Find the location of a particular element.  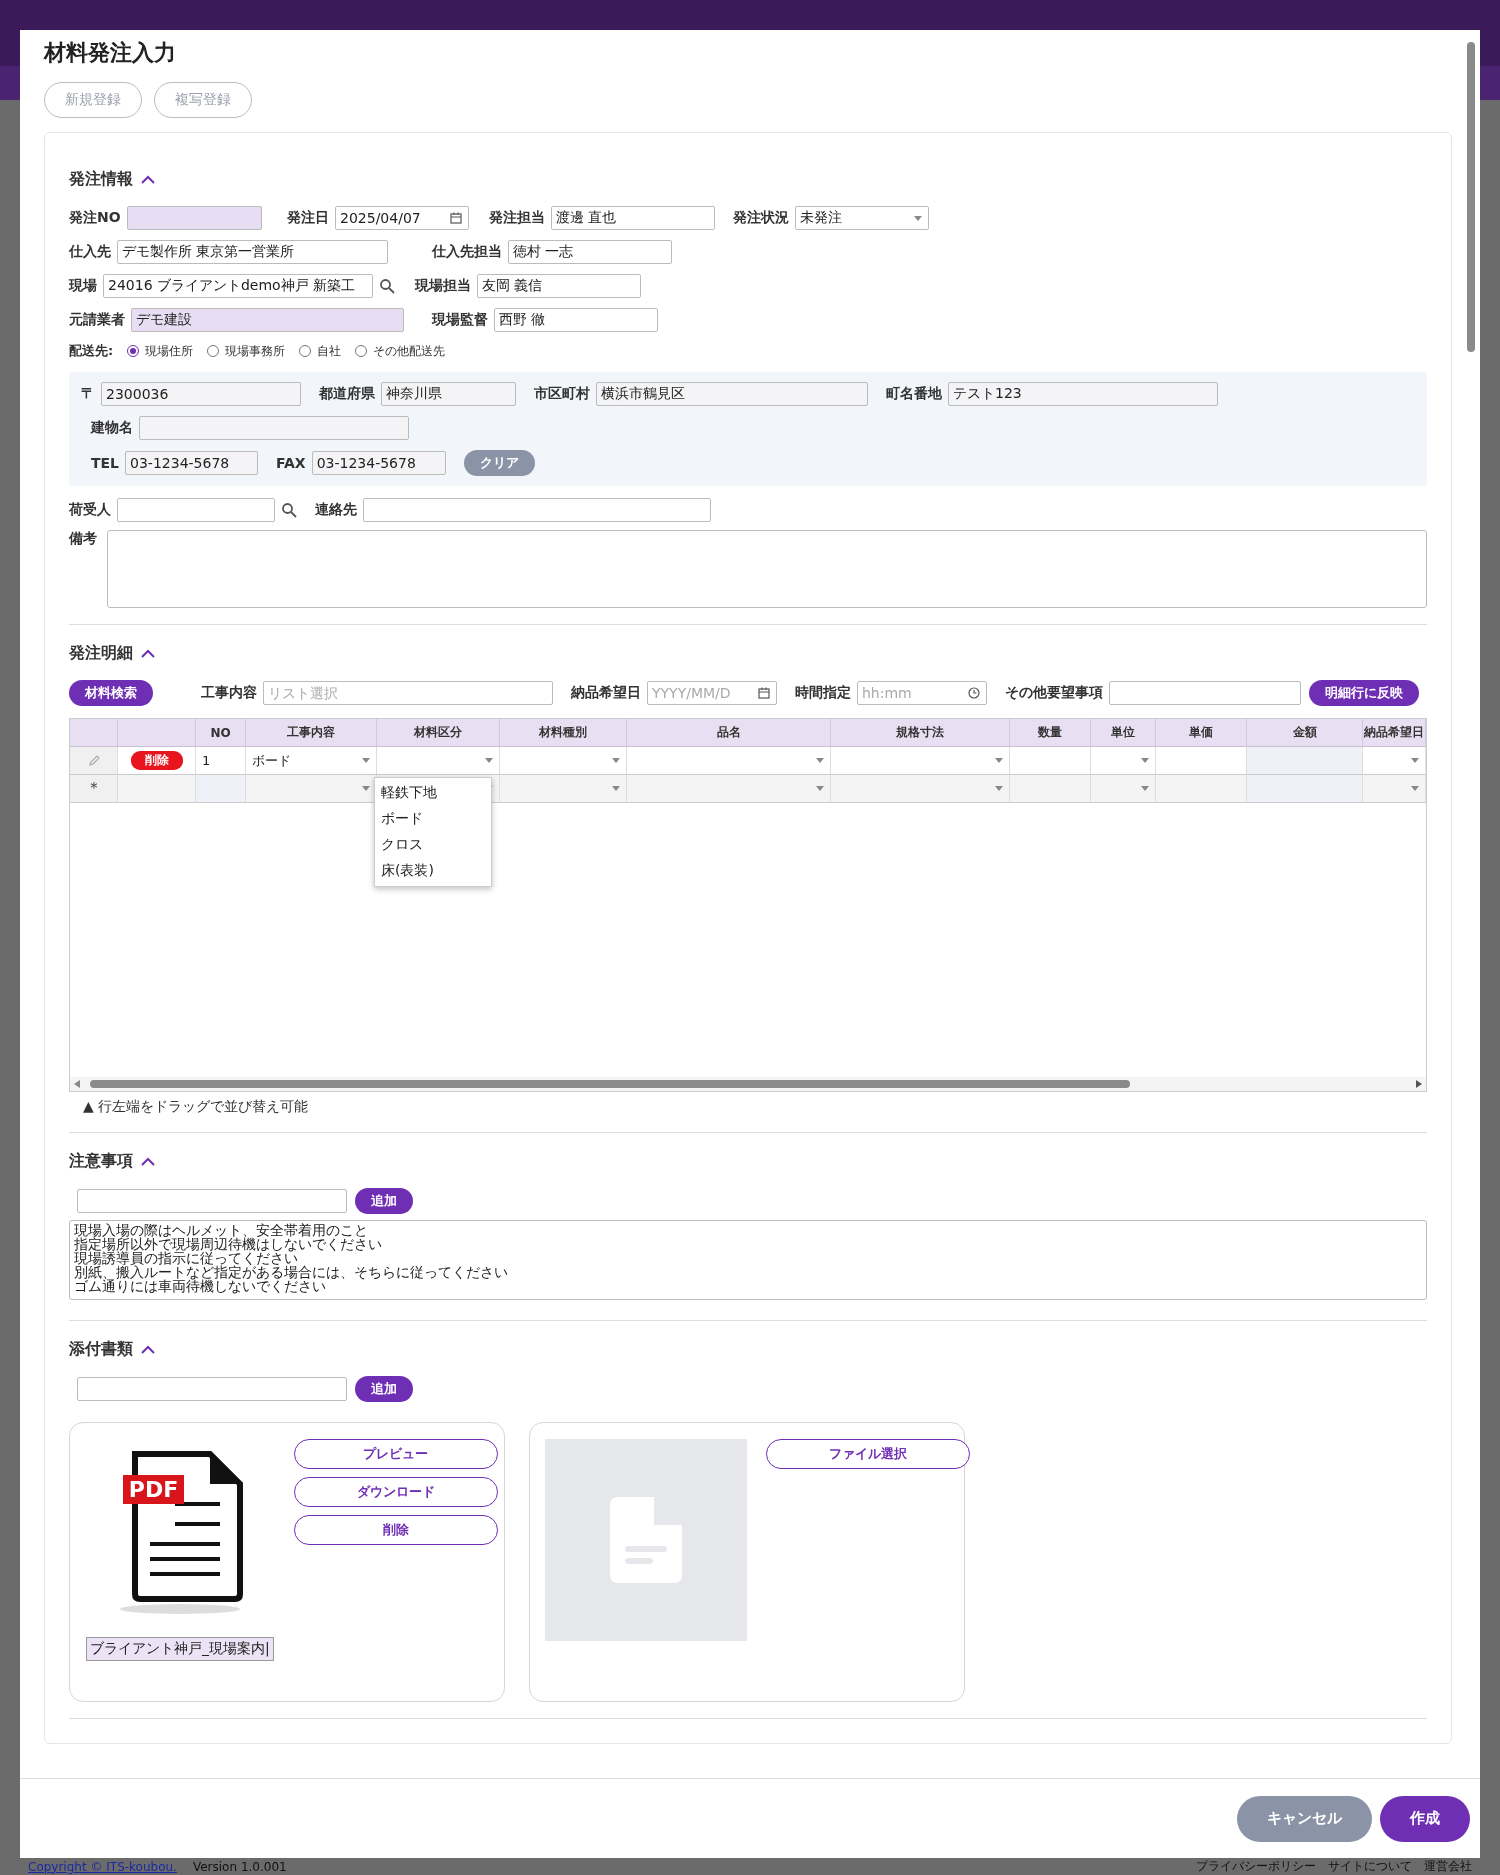

dropdown-option: クロス is located at coordinates (433, 845).